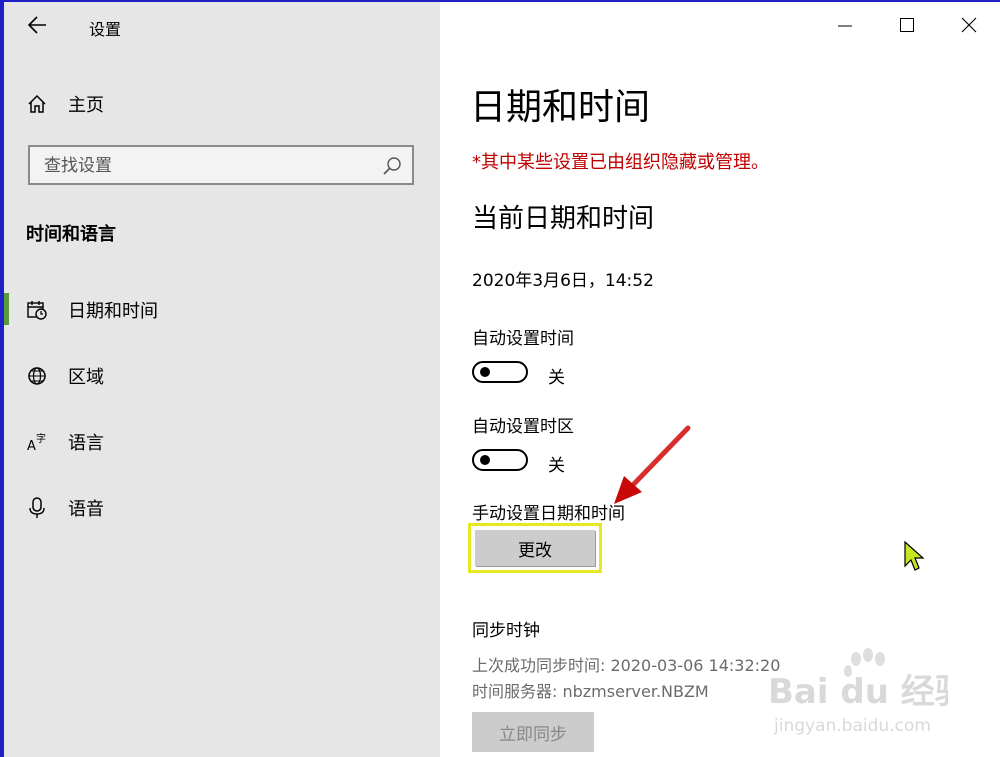 The width and height of the screenshot is (1000, 757). I want to click on language-icon: A 字, so click(36, 442).